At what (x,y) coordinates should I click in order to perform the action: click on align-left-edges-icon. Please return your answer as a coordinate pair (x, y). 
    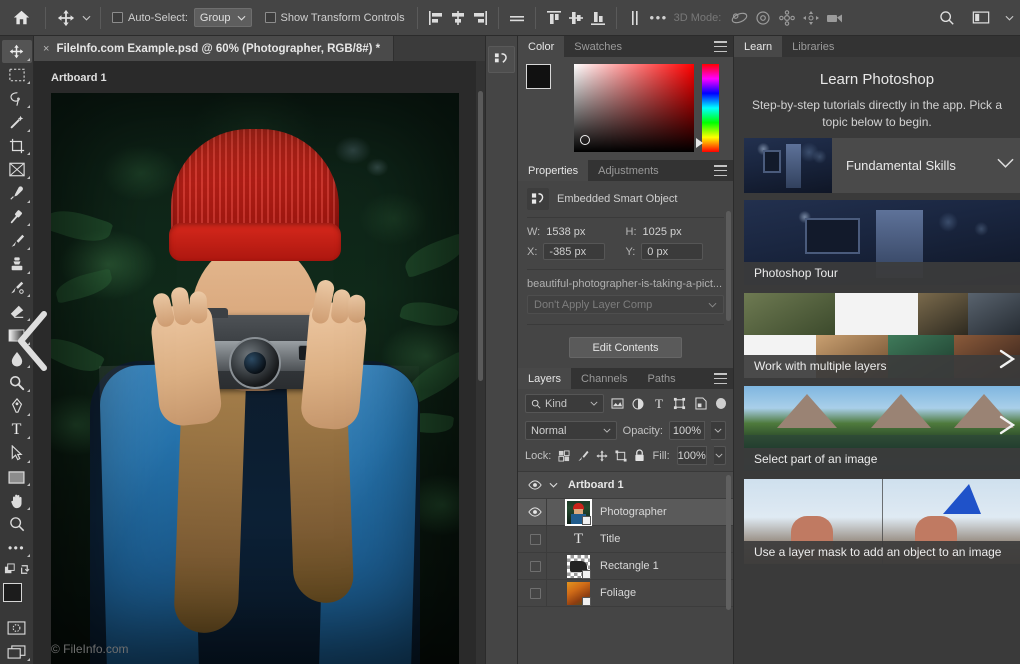
    Looking at the image, I should click on (436, 18).